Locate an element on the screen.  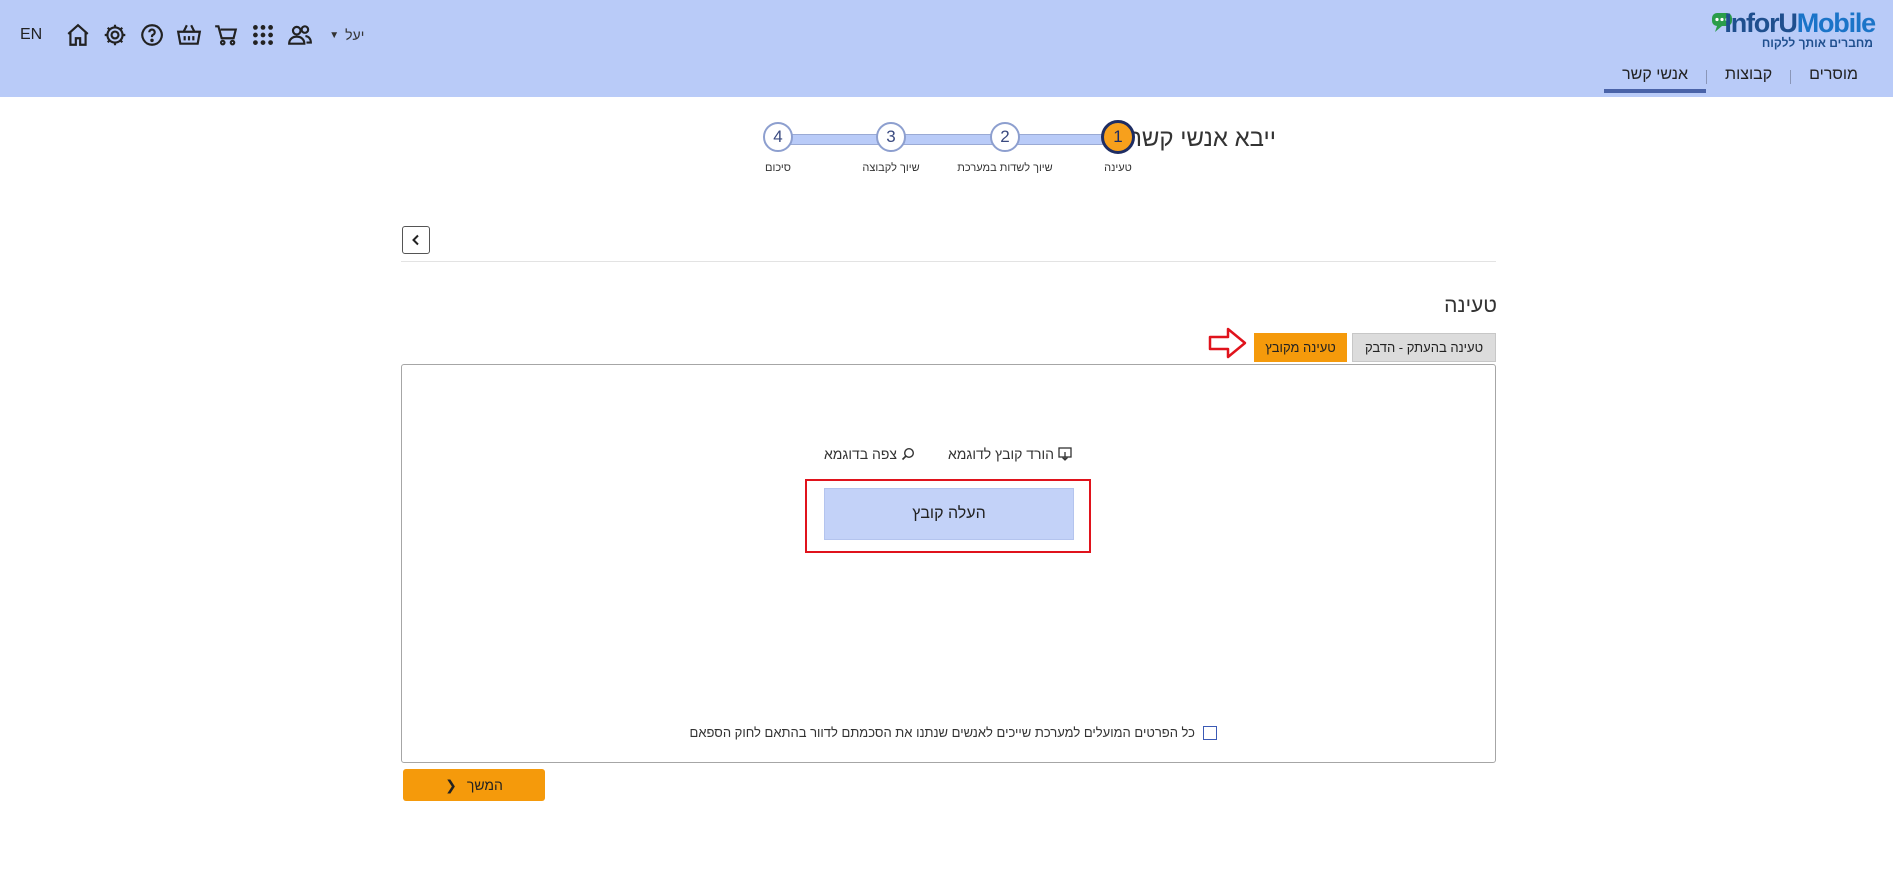
user-menu: ▼ יעל is located at coordinates (346, 35).